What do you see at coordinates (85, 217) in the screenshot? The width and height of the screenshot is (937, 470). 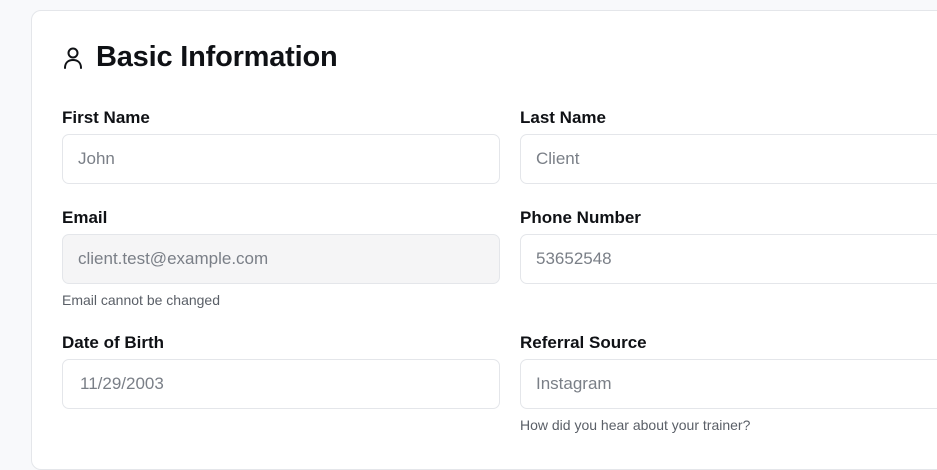 I see `email-label: Email` at bounding box center [85, 217].